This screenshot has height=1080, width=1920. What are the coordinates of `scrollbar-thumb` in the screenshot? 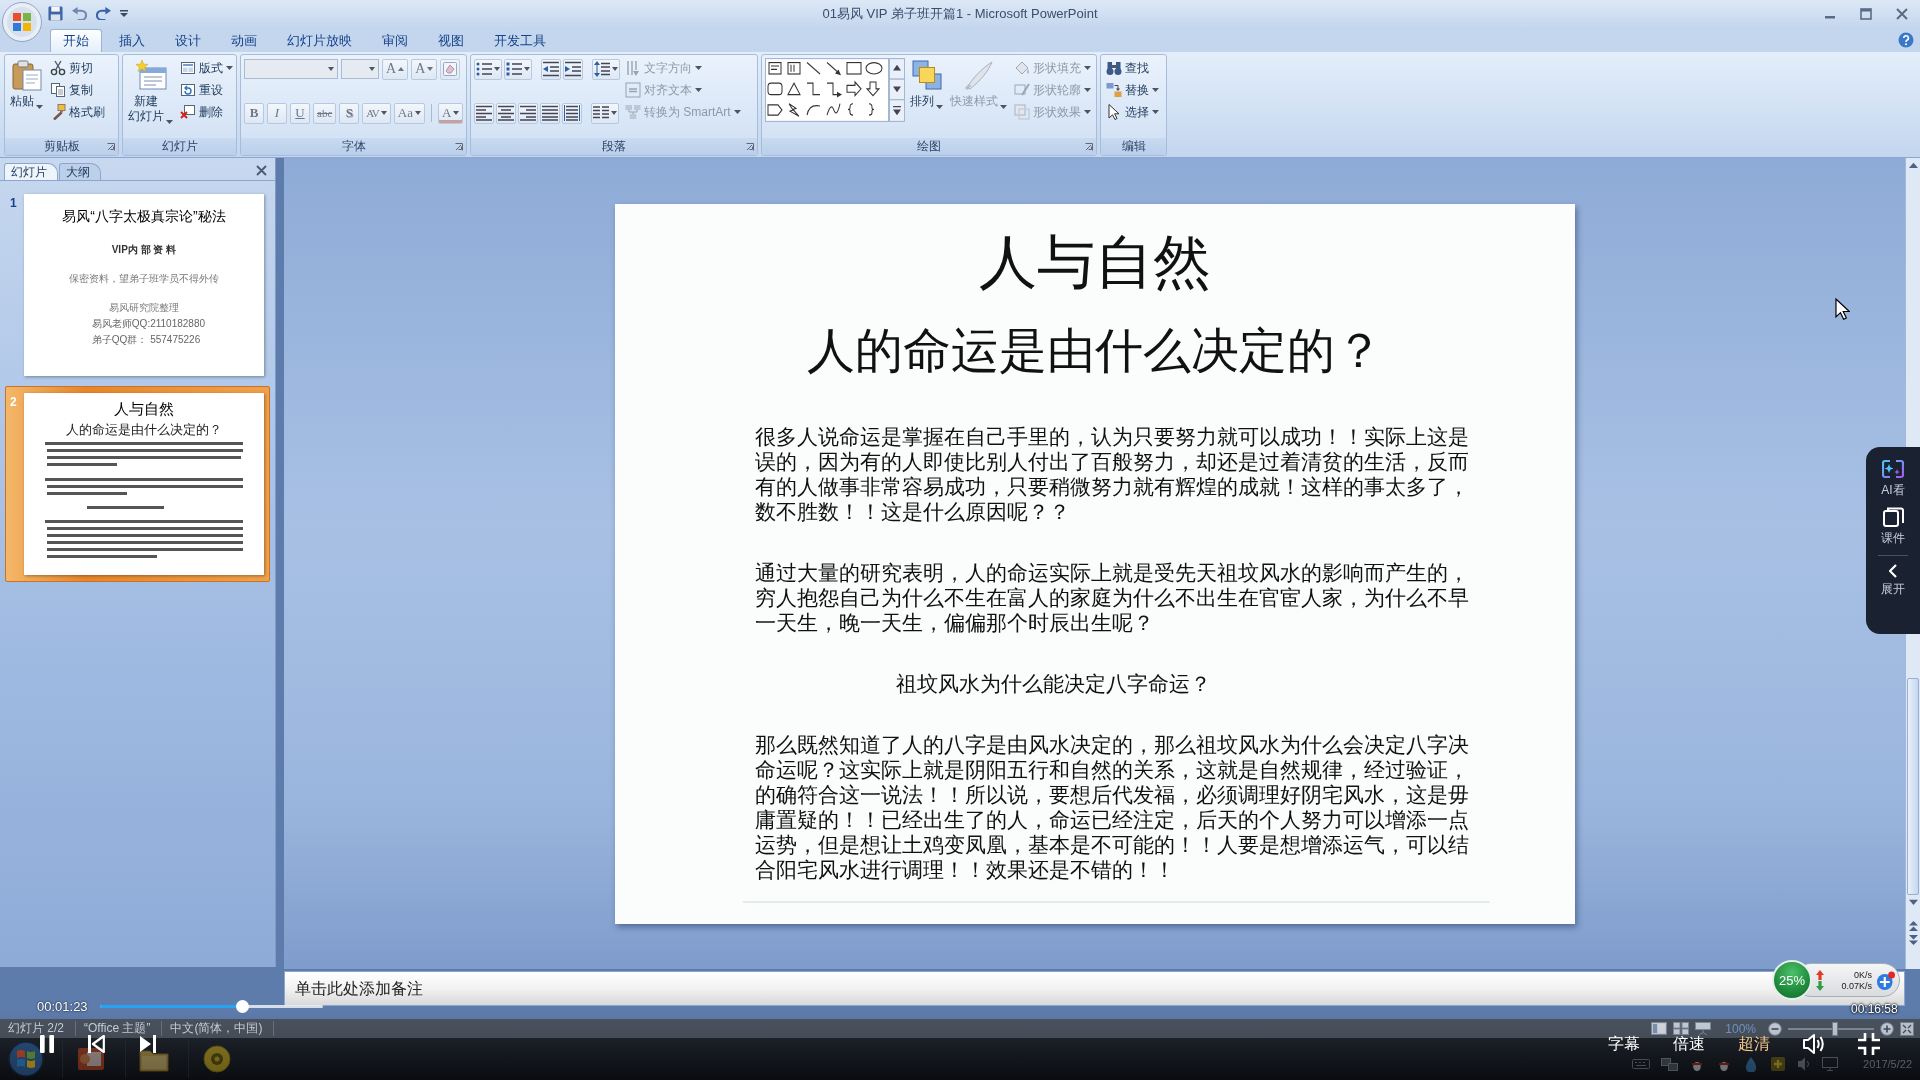 It's located at (1913, 786).